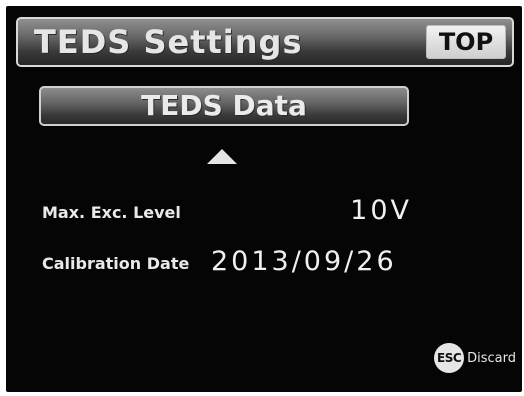 This screenshot has height=396, width=524. I want to click on calibration-date-label: Calibration Date, so click(116, 263).